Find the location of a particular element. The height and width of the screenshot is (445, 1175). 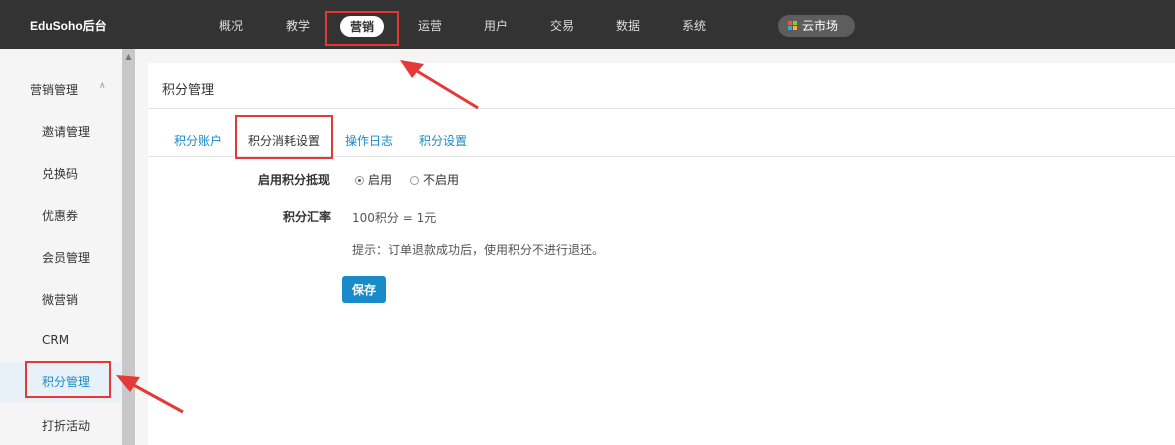

tab-points-account: 积分账户 is located at coordinates (198, 140).